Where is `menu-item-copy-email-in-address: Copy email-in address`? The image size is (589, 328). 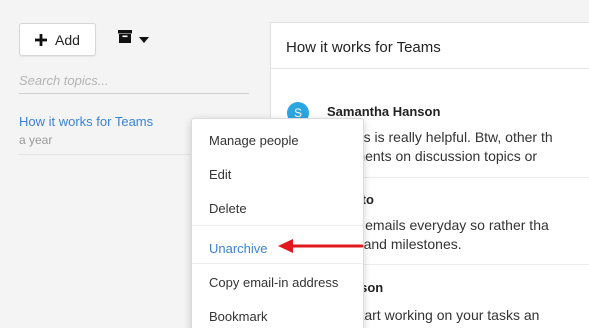 menu-item-copy-email-in-address: Copy email-in address is located at coordinates (273, 282).